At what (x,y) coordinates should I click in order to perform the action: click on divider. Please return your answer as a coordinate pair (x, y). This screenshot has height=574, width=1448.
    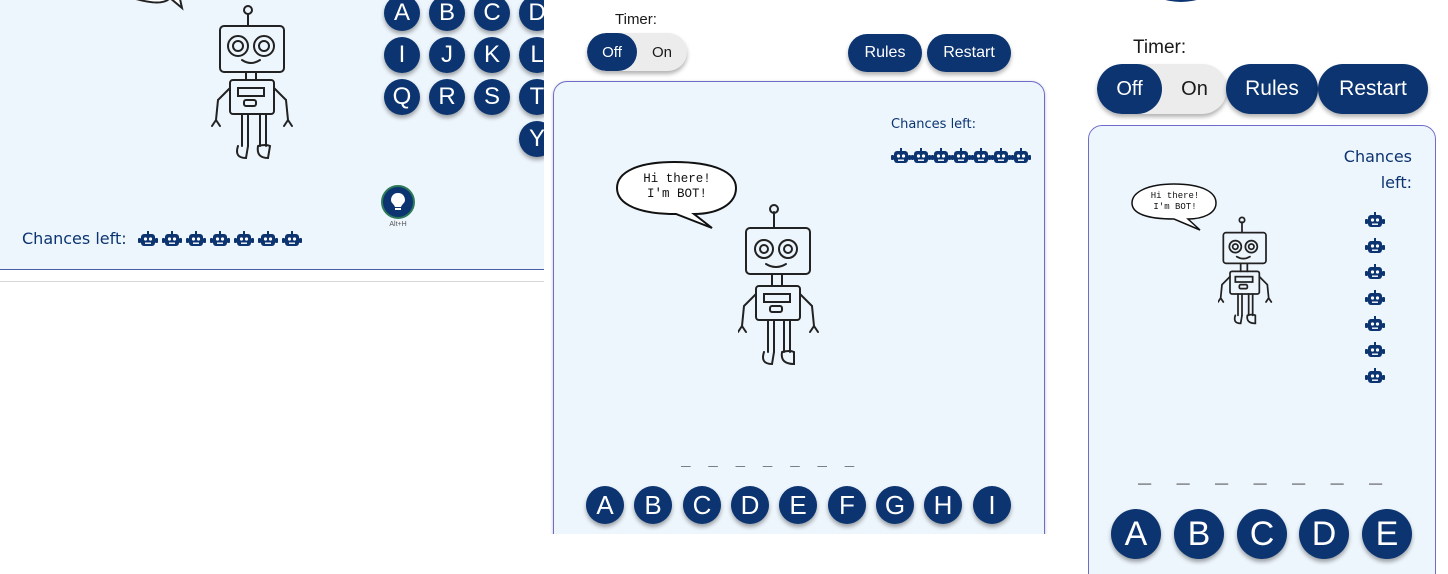
    Looking at the image, I should click on (272, 281).